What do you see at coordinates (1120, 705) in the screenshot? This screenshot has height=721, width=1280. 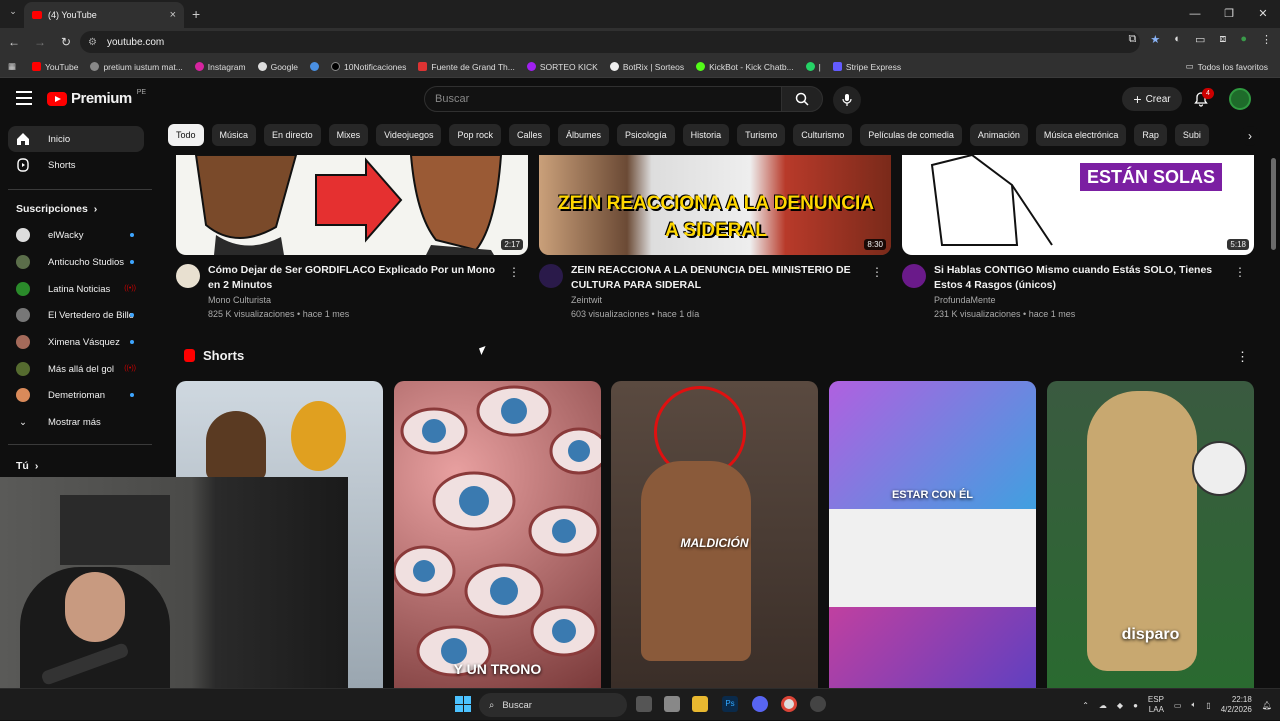 I see `tray-icon: ◆` at bounding box center [1120, 705].